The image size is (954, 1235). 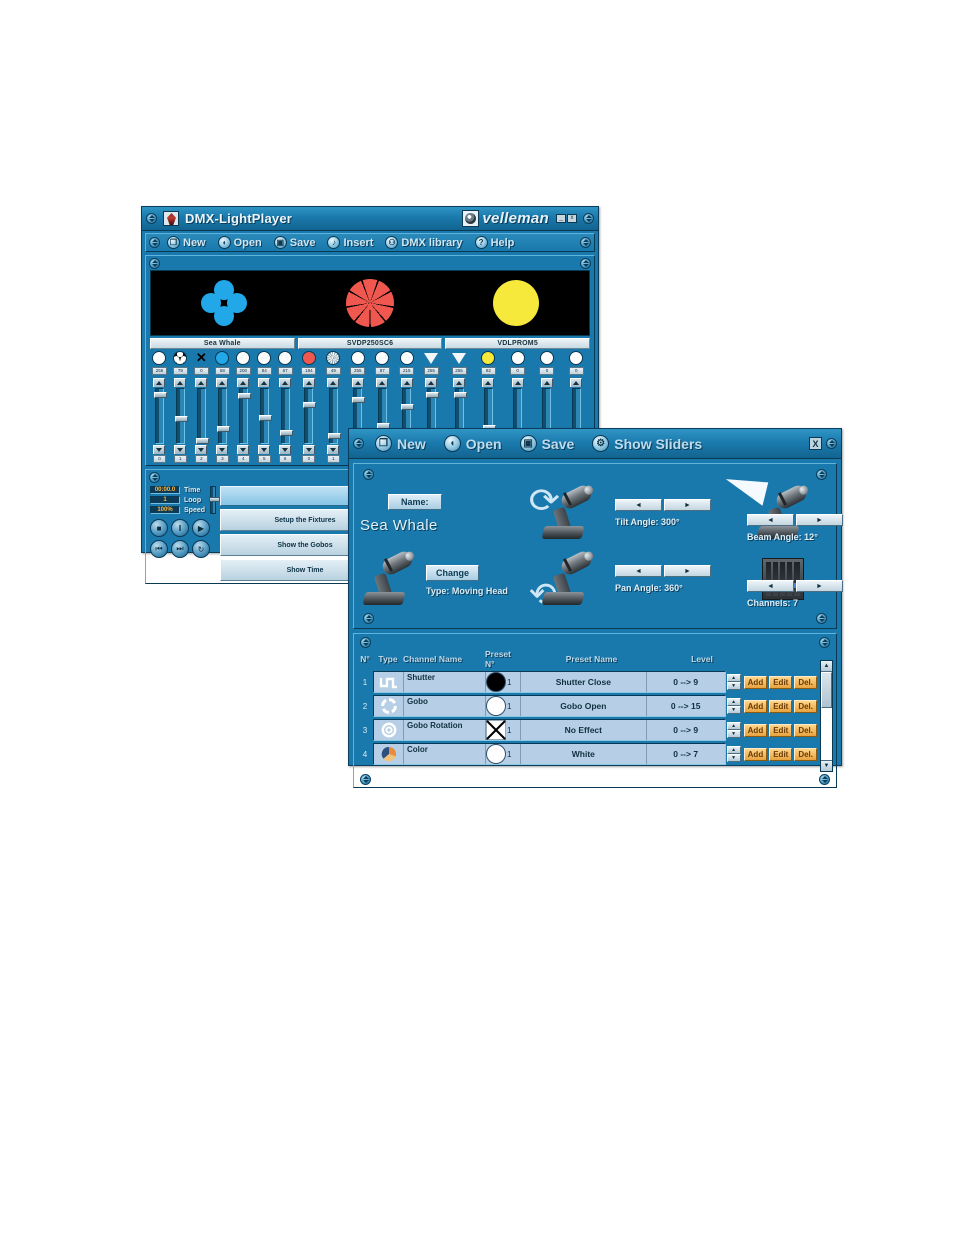 I want to click on dmx-fader: 2, so click(x=201, y=420).